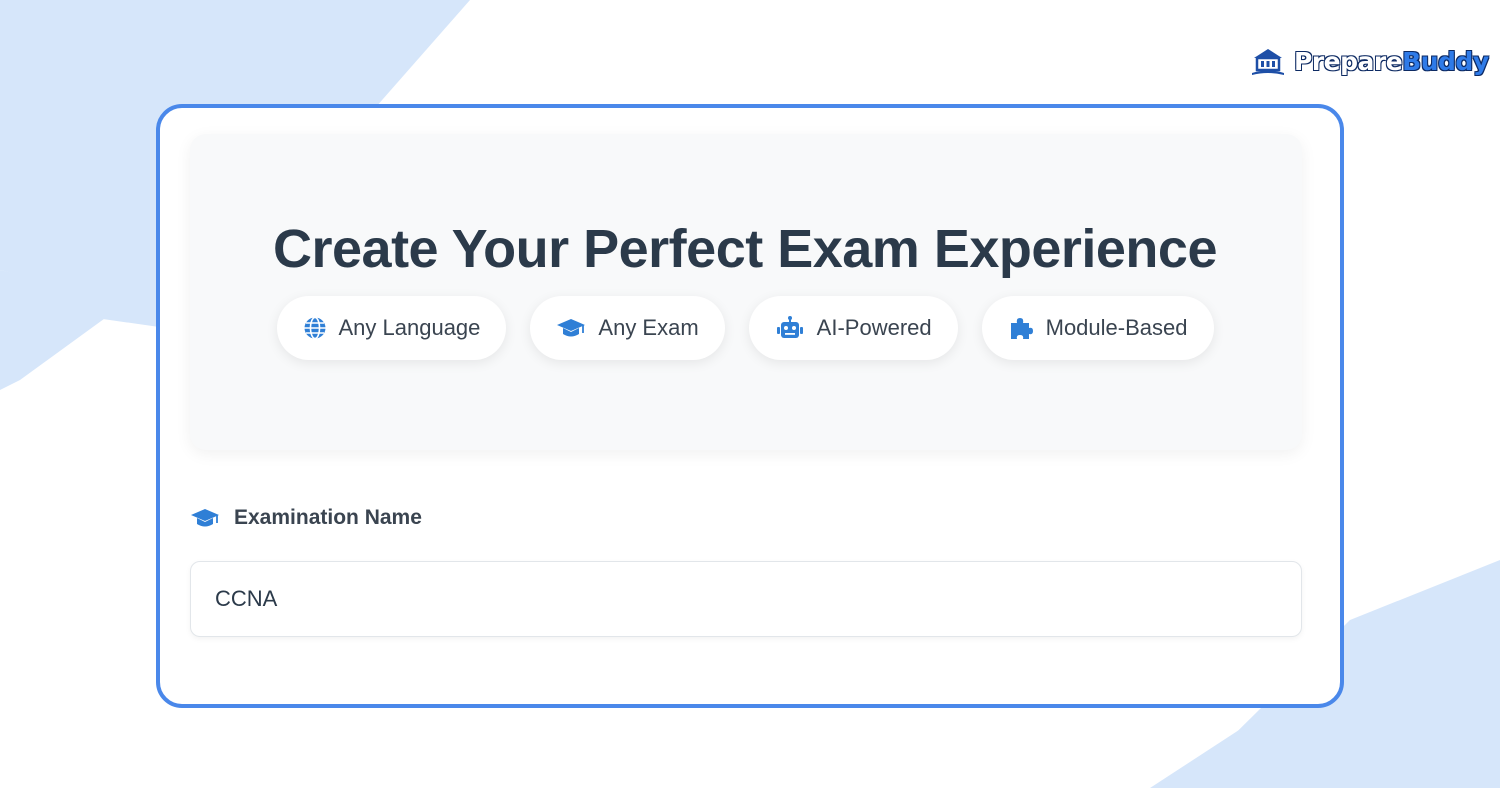  What do you see at coordinates (745, 249) in the screenshot?
I see `page-title: Create Your Perfect Exam Experience` at bounding box center [745, 249].